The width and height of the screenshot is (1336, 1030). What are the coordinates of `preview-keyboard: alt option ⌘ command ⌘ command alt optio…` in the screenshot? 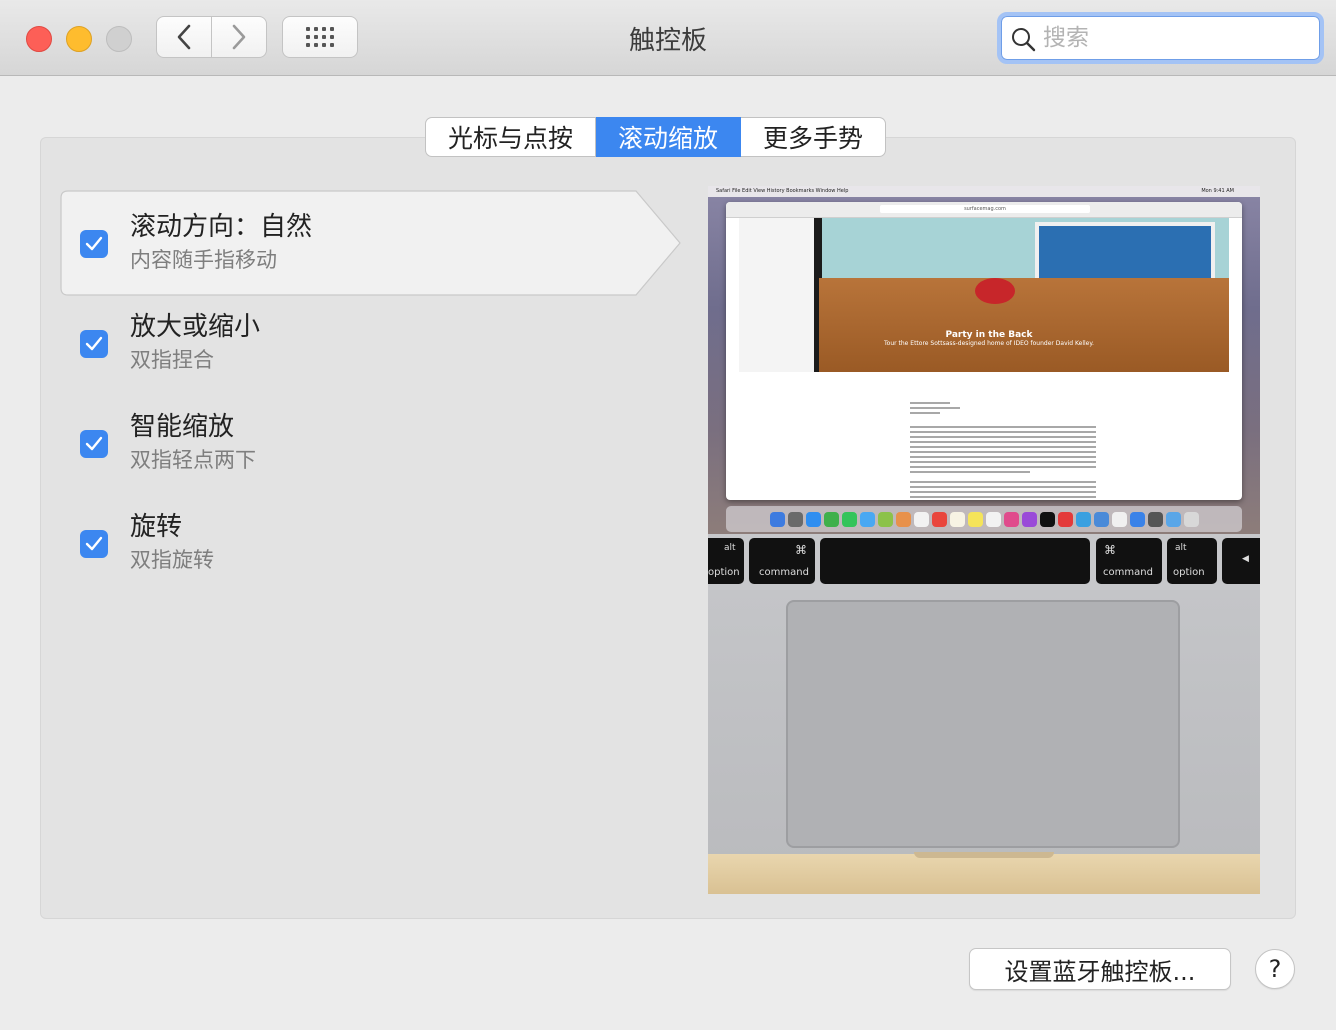 It's located at (984, 562).